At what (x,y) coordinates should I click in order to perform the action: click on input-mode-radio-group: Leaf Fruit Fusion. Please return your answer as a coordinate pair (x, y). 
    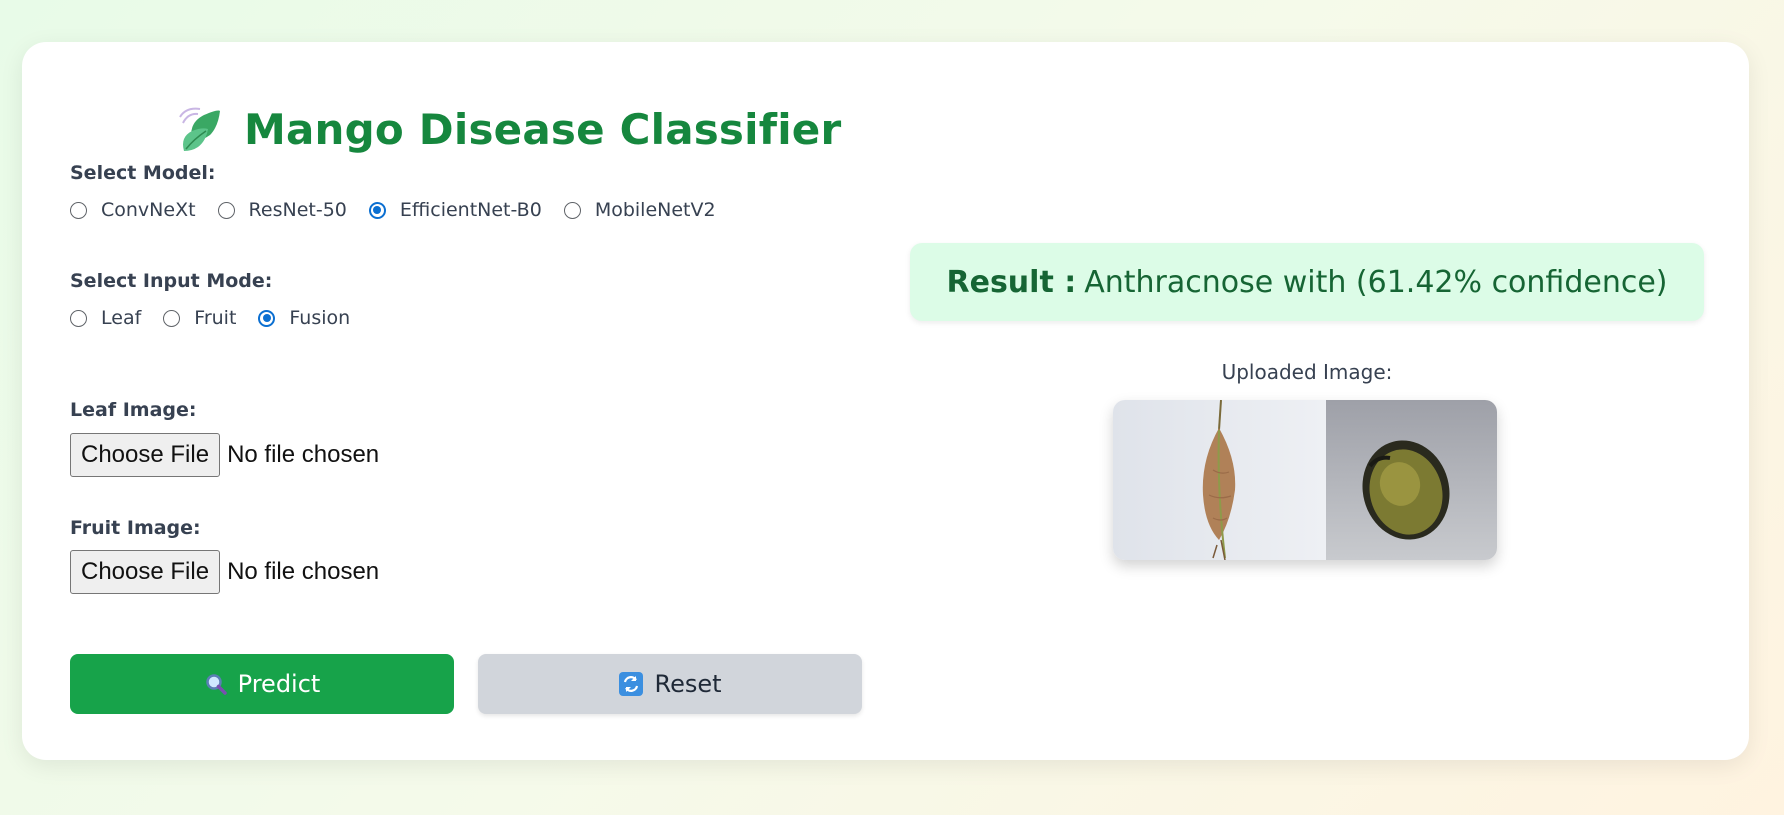
    Looking at the image, I should click on (221, 318).